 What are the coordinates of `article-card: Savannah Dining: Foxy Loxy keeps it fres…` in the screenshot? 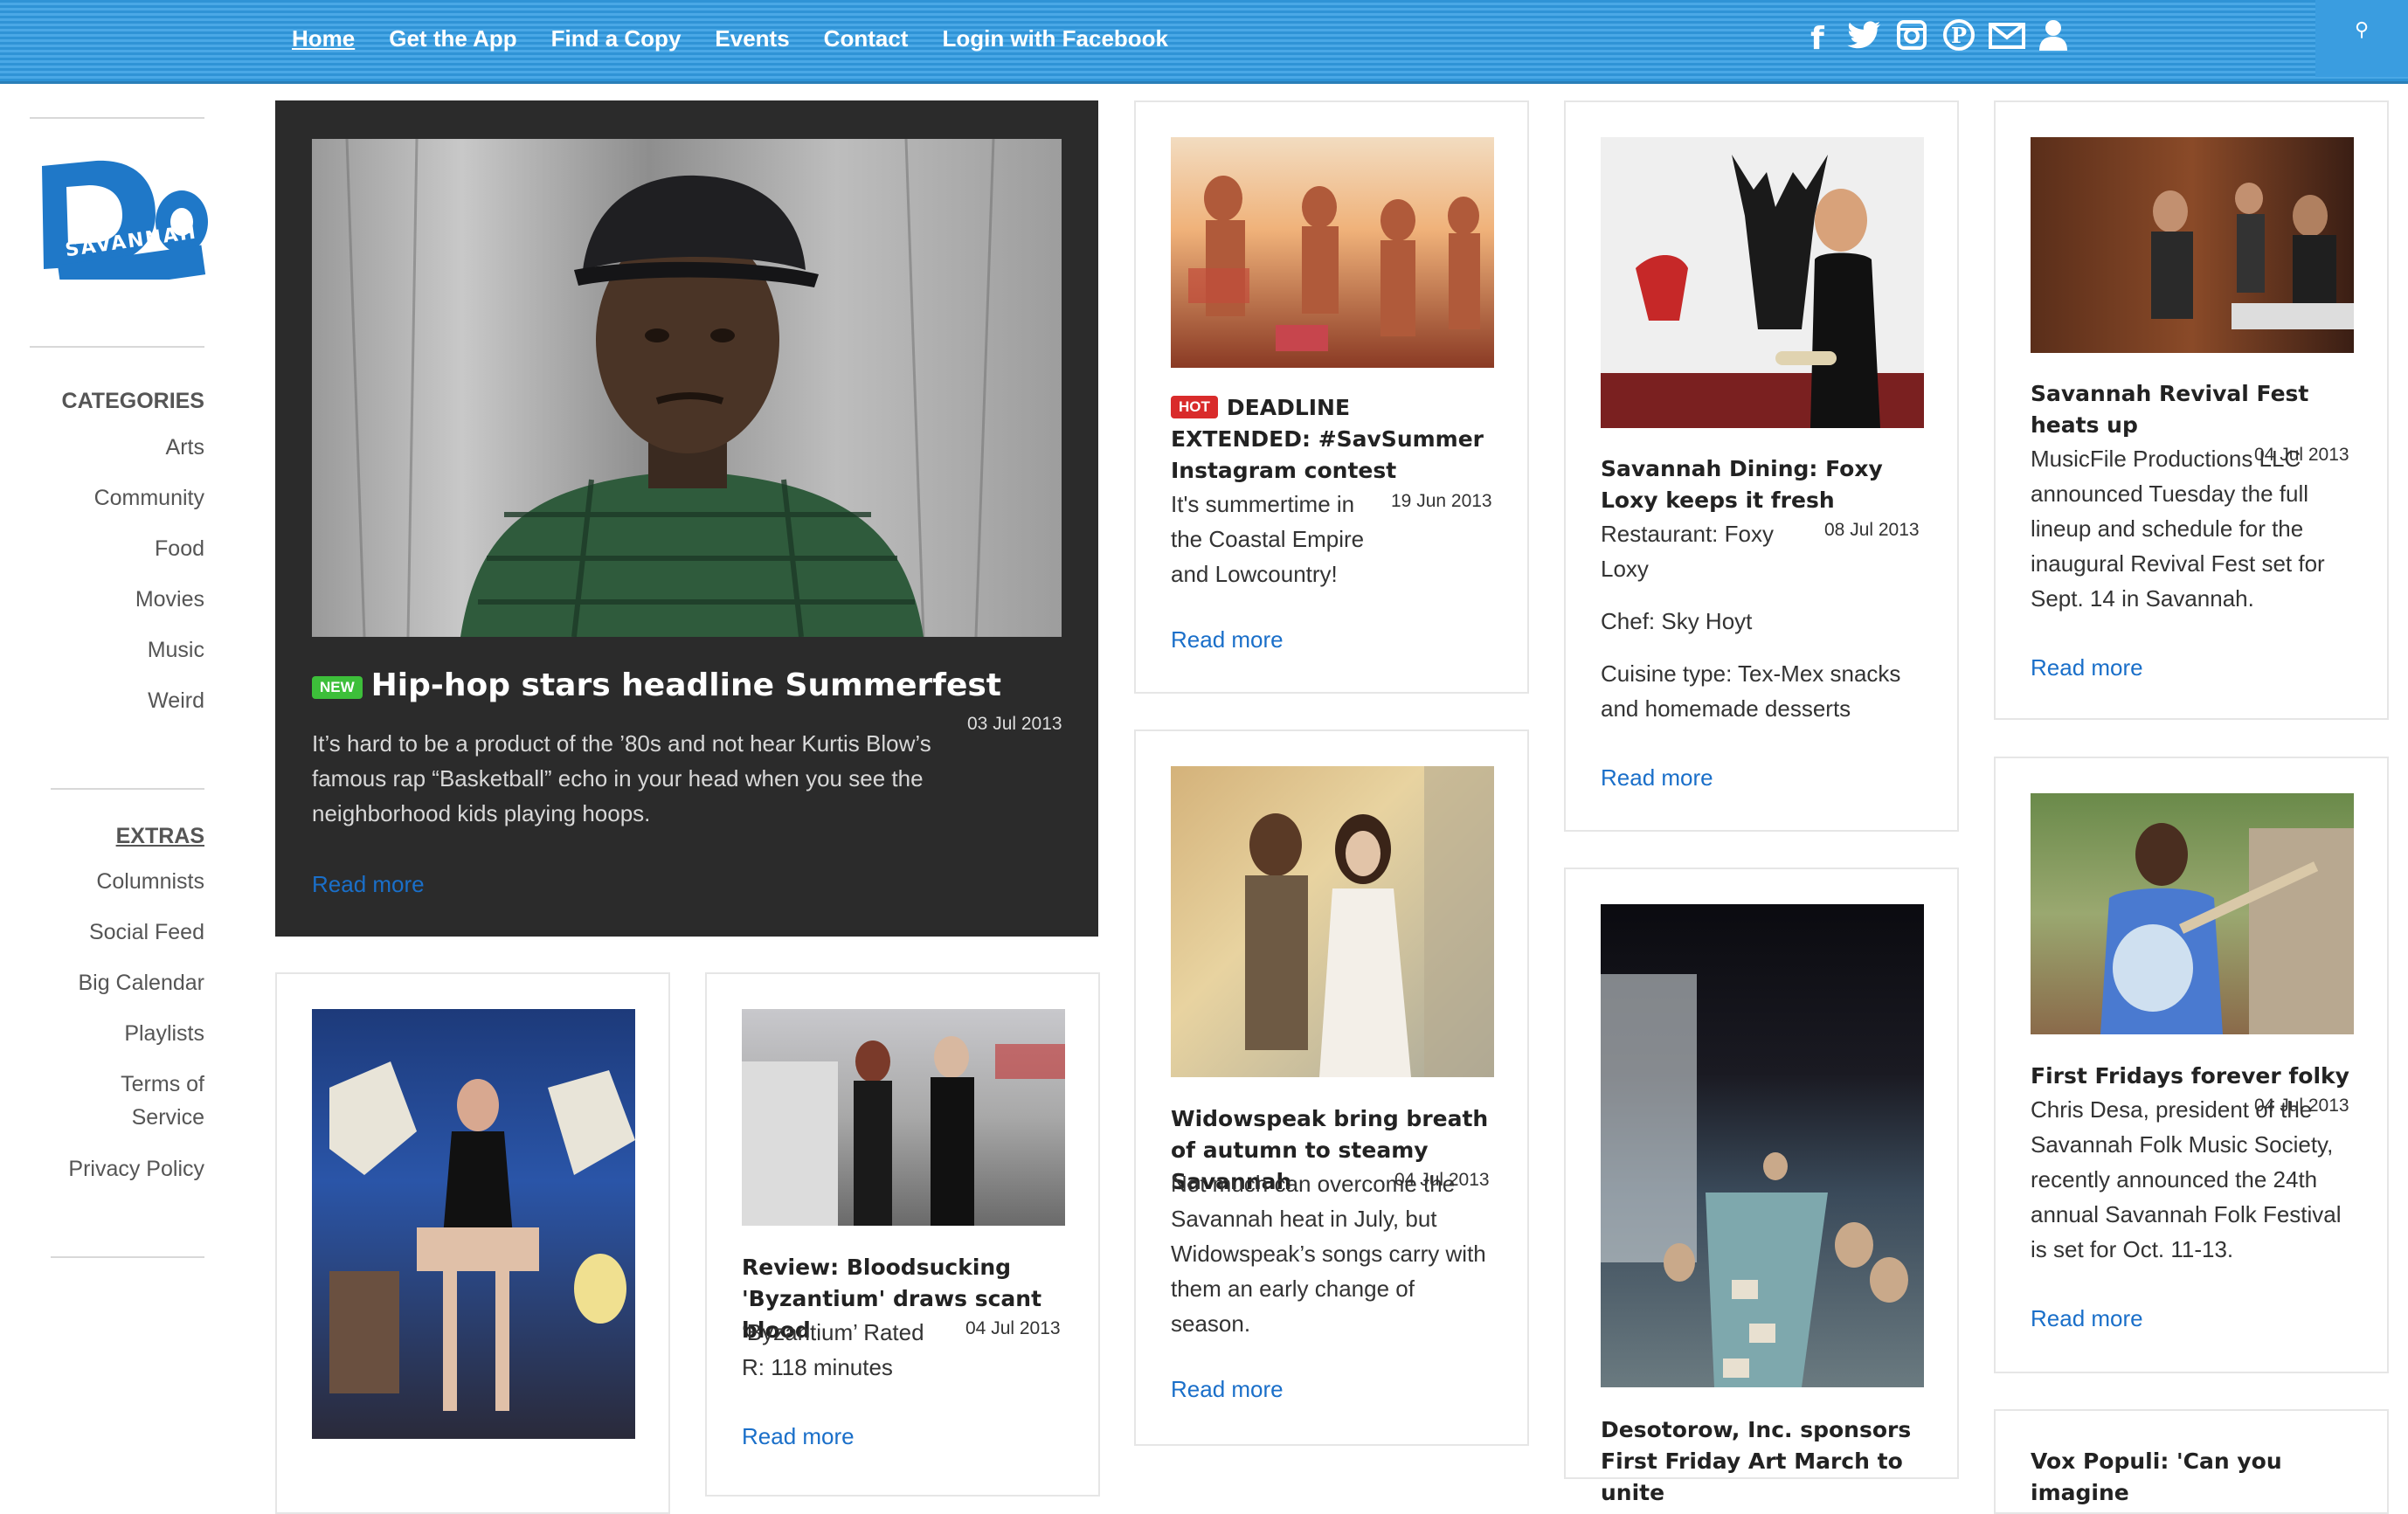 It's located at (1761, 466).